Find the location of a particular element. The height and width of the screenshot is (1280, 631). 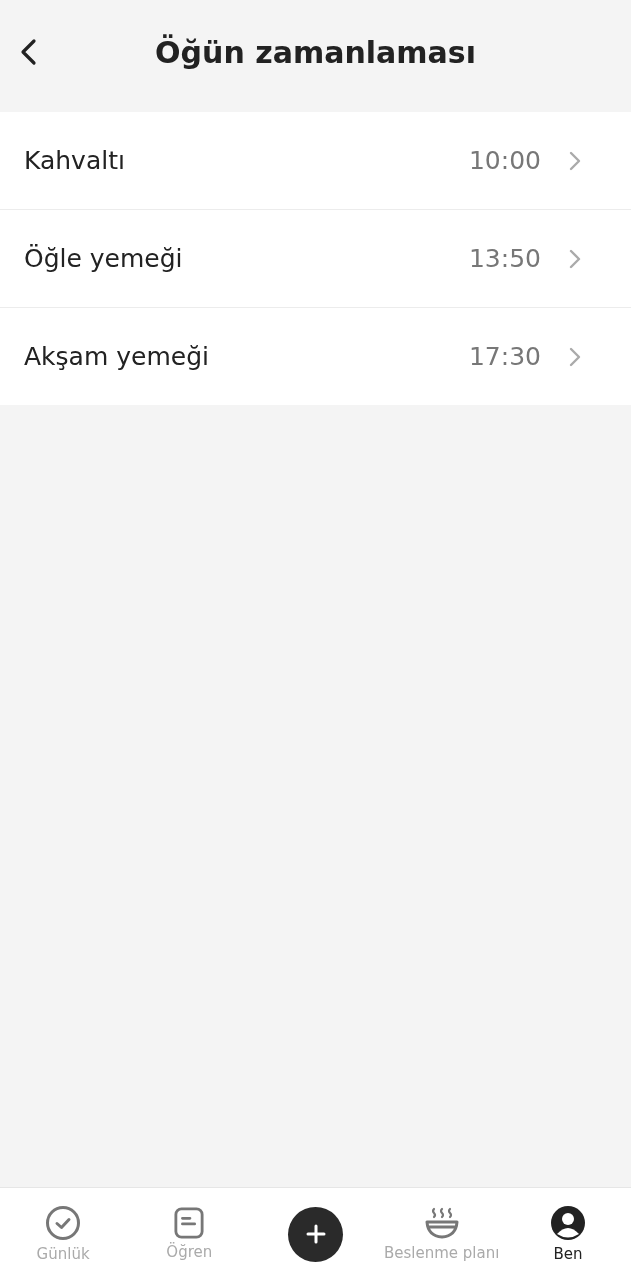

bowl-icon is located at coordinates (441, 1223).